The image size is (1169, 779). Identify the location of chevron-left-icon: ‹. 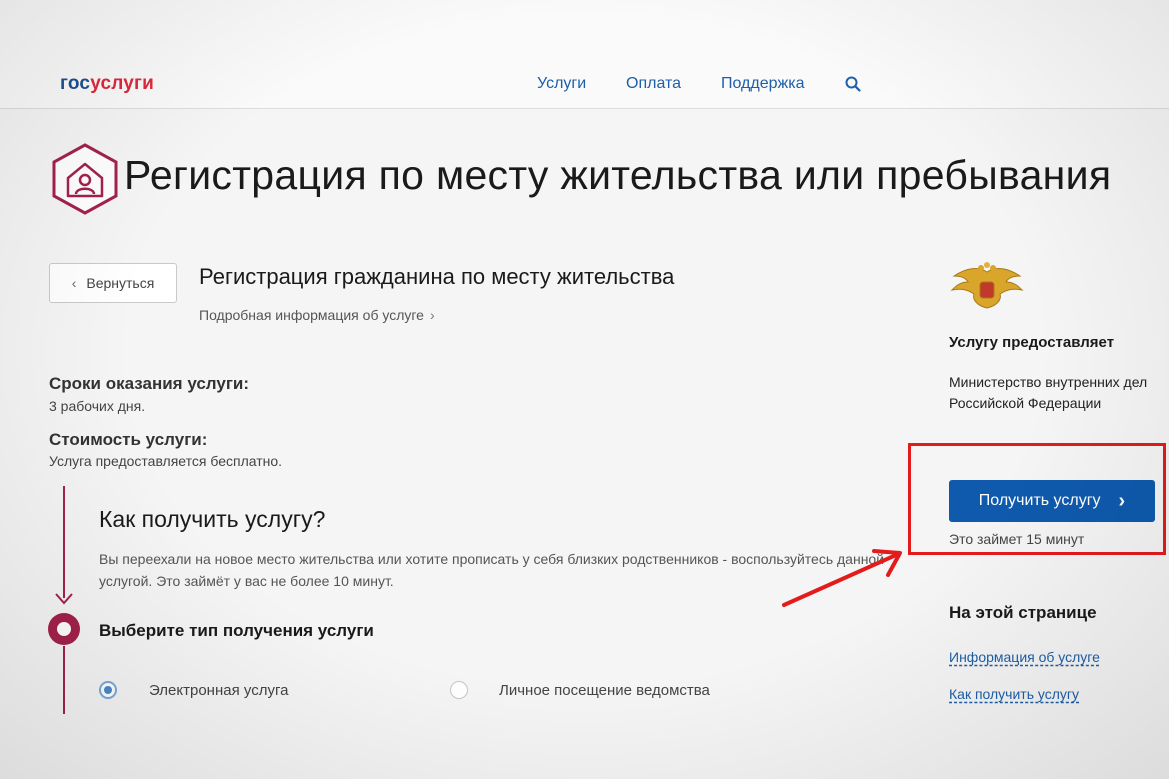
(74, 283).